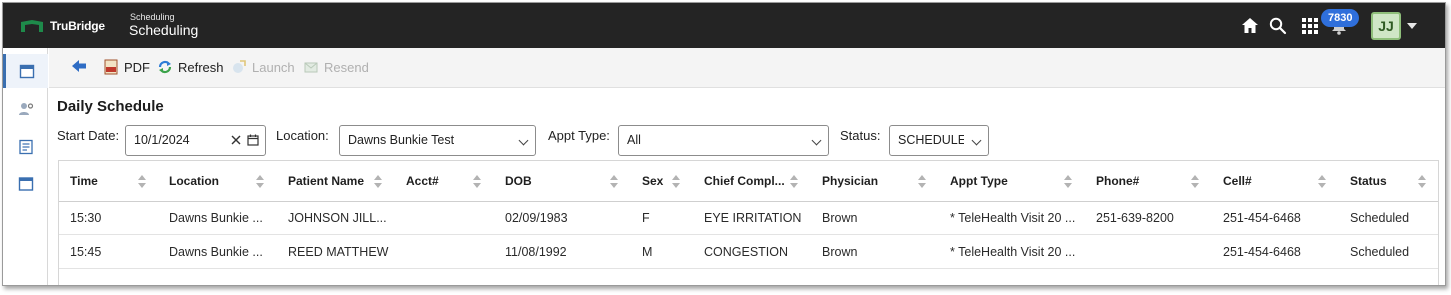  Describe the element at coordinates (931, 140) in the screenshot. I see `status-value: SCHEDULED` at that location.